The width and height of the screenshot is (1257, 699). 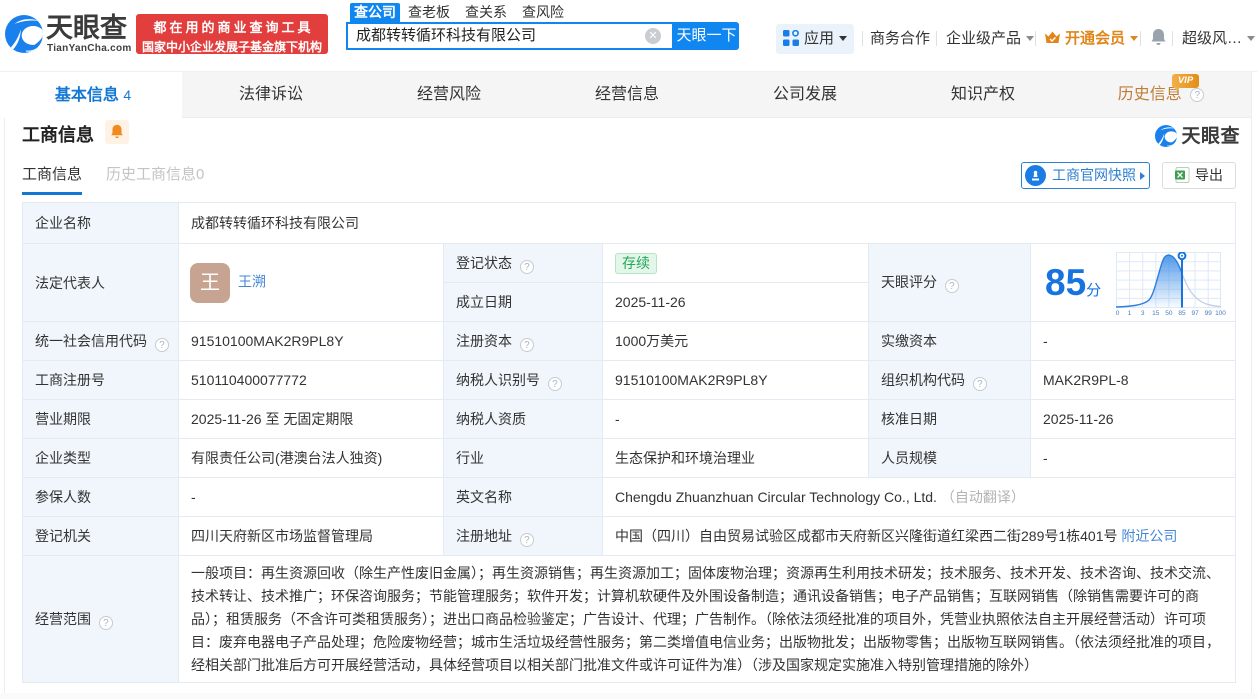 What do you see at coordinates (1196, 313) in the screenshot?
I see `svg-text: 97` at bounding box center [1196, 313].